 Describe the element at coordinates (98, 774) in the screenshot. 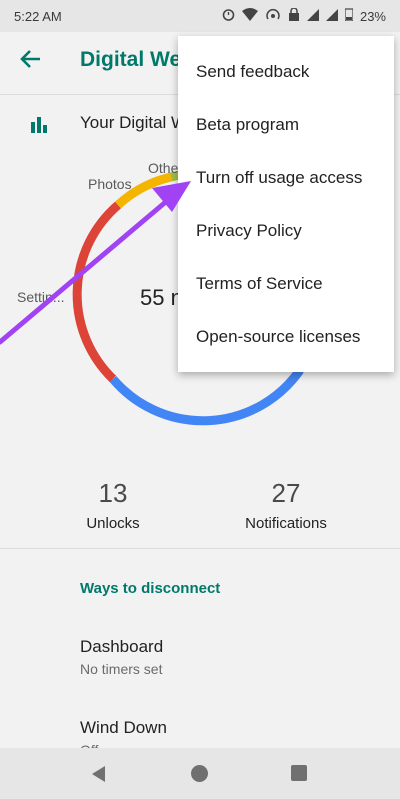

I see `nav-back-icon` at that location.